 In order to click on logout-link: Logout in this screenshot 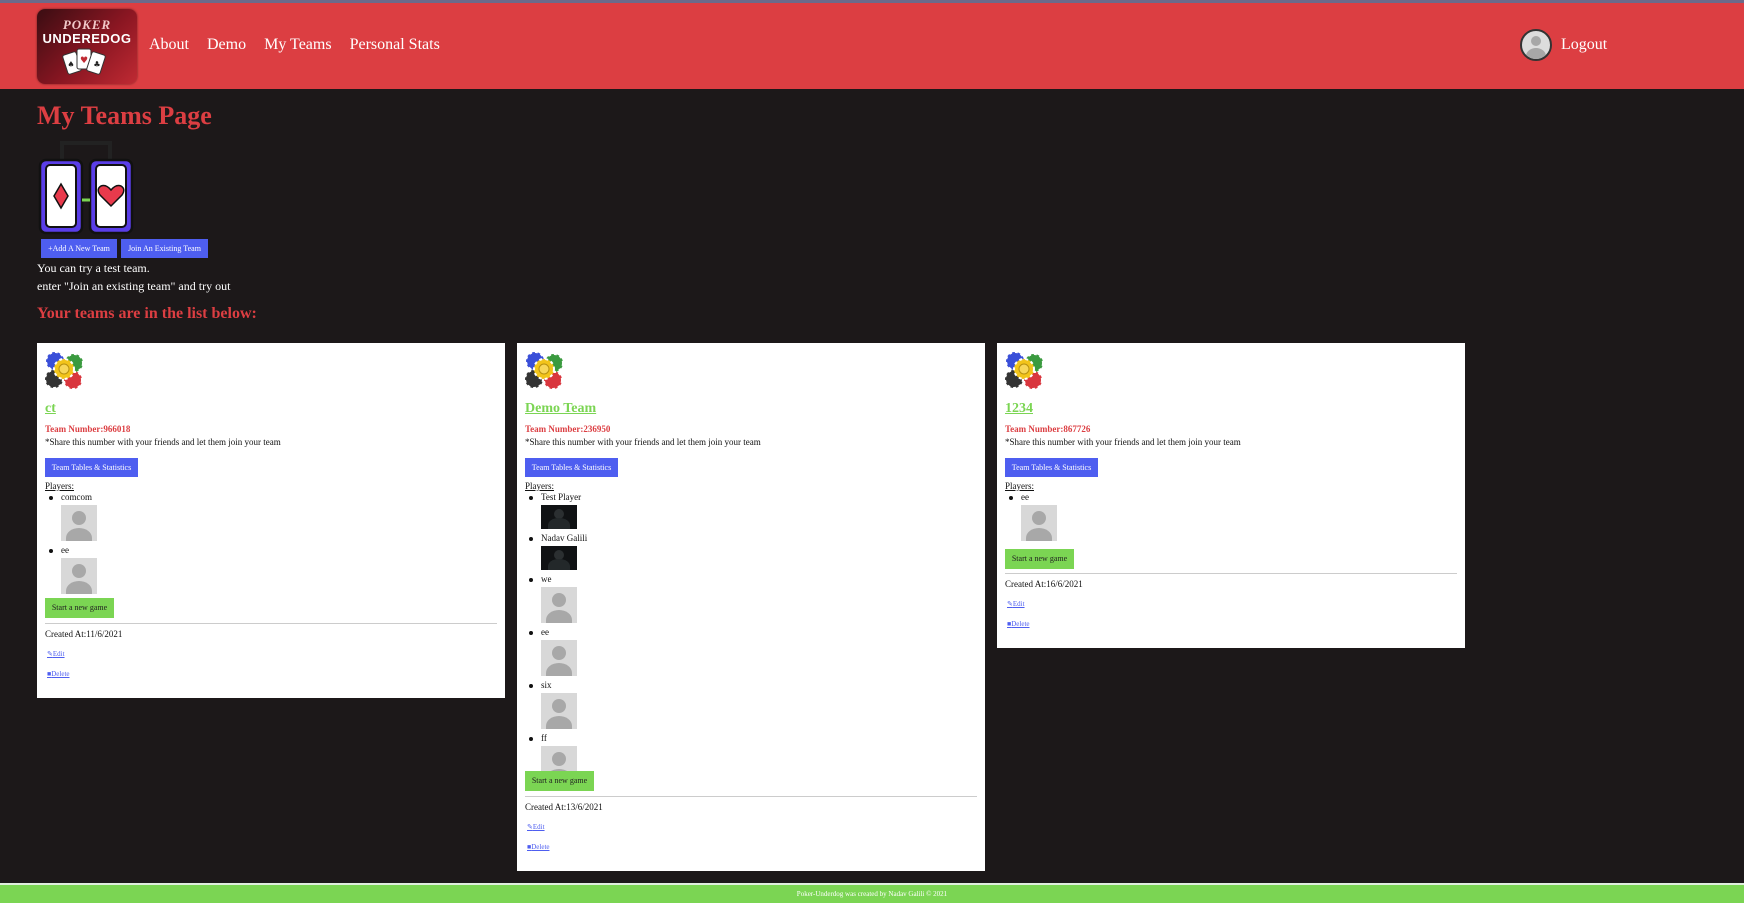, I will do `click(1584, 45)`.